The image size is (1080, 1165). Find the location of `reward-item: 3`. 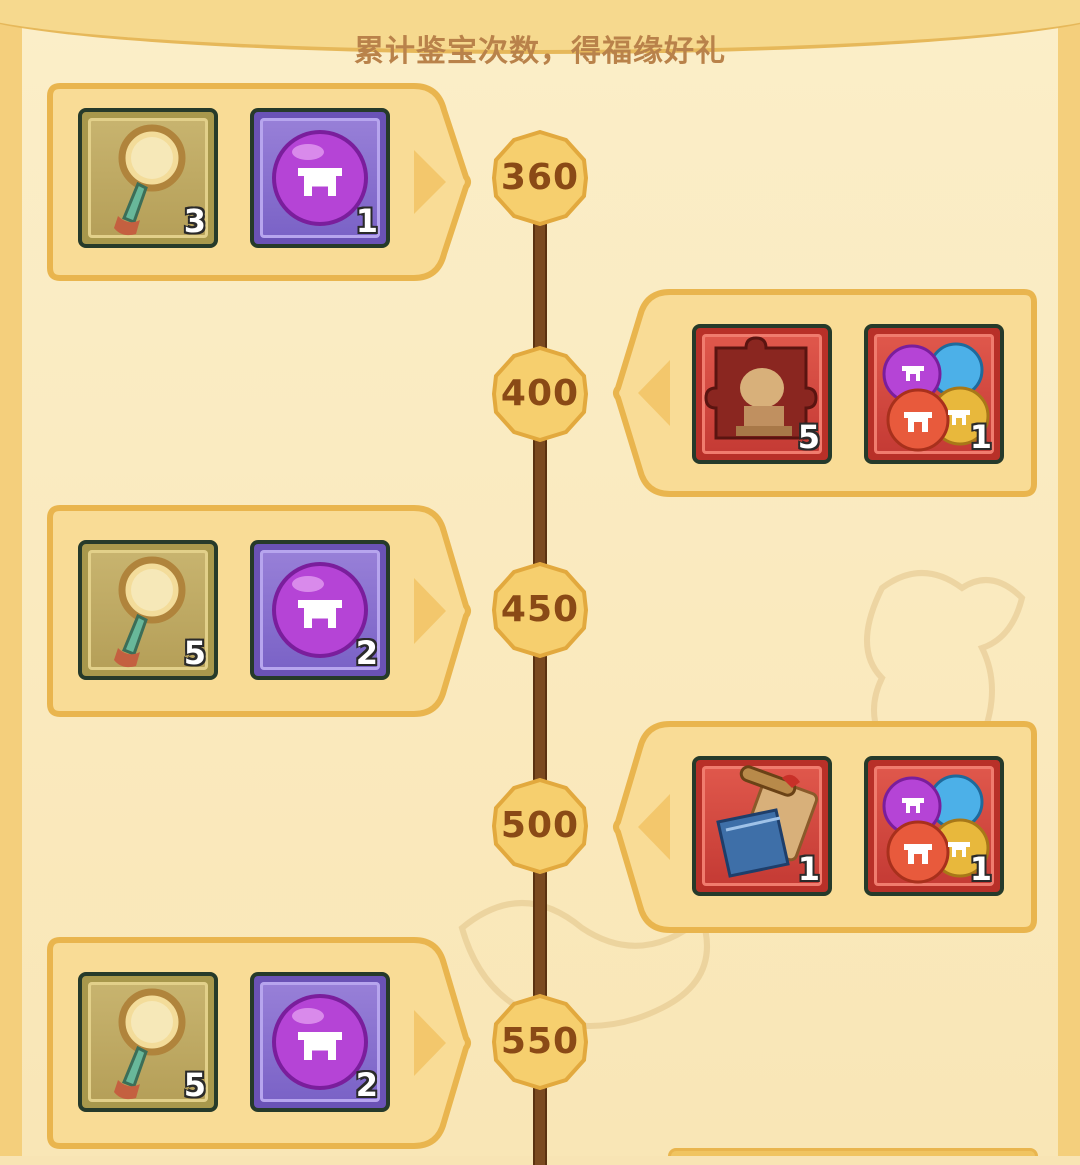

reward-item: 3 is located at coordinates (148, 178).